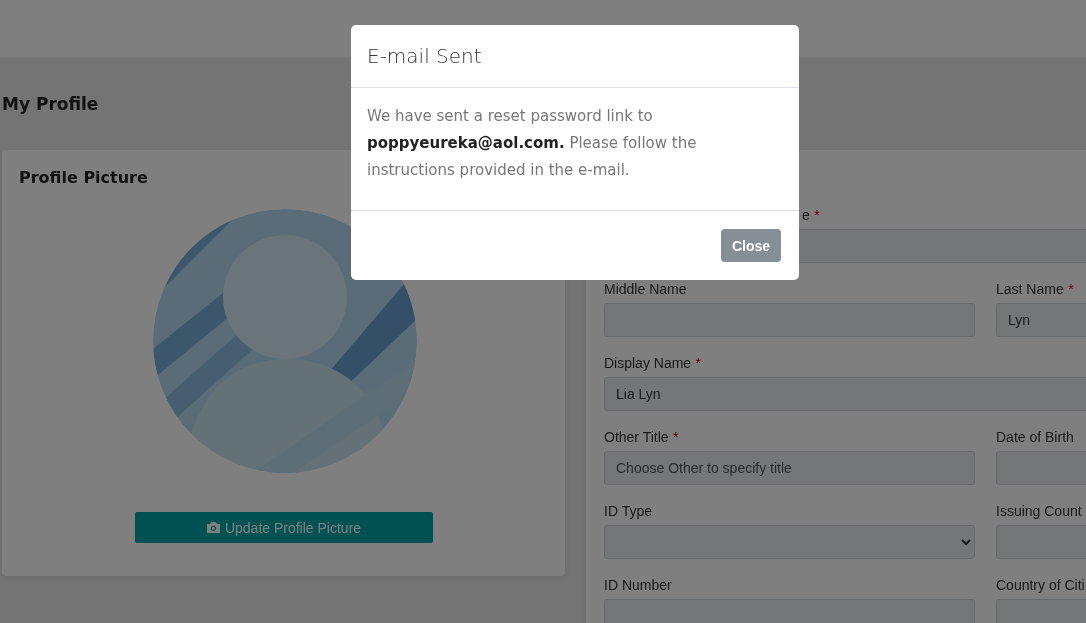 This screenshot has width=1086, height=623. Describe the element at coordinates (648, 363) in the screenshot. I see `field-label: Display Name` at that location.